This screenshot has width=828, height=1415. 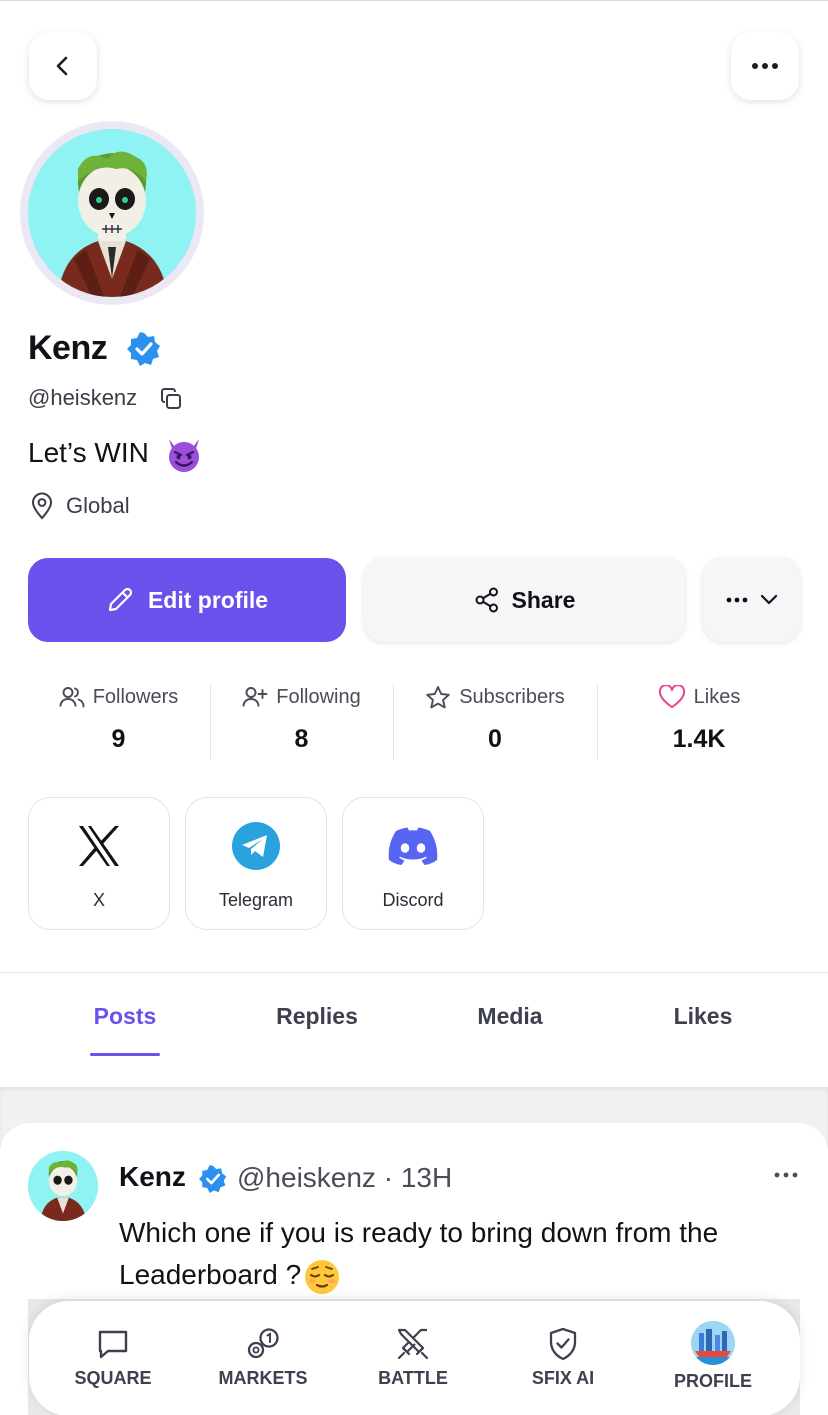 I want to click on pencil-icon, so click(x=120, y=599).